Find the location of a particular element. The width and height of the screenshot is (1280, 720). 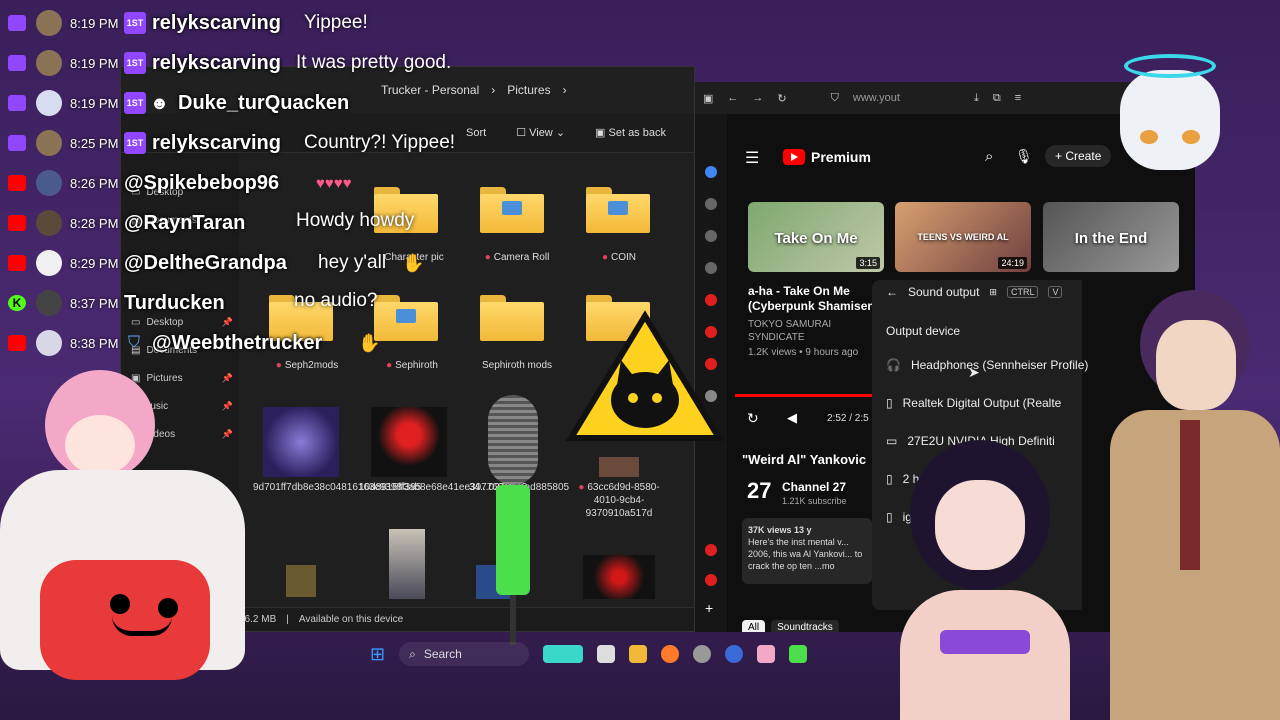

set-background-label: Set as back is located at coordinates (637, 133).